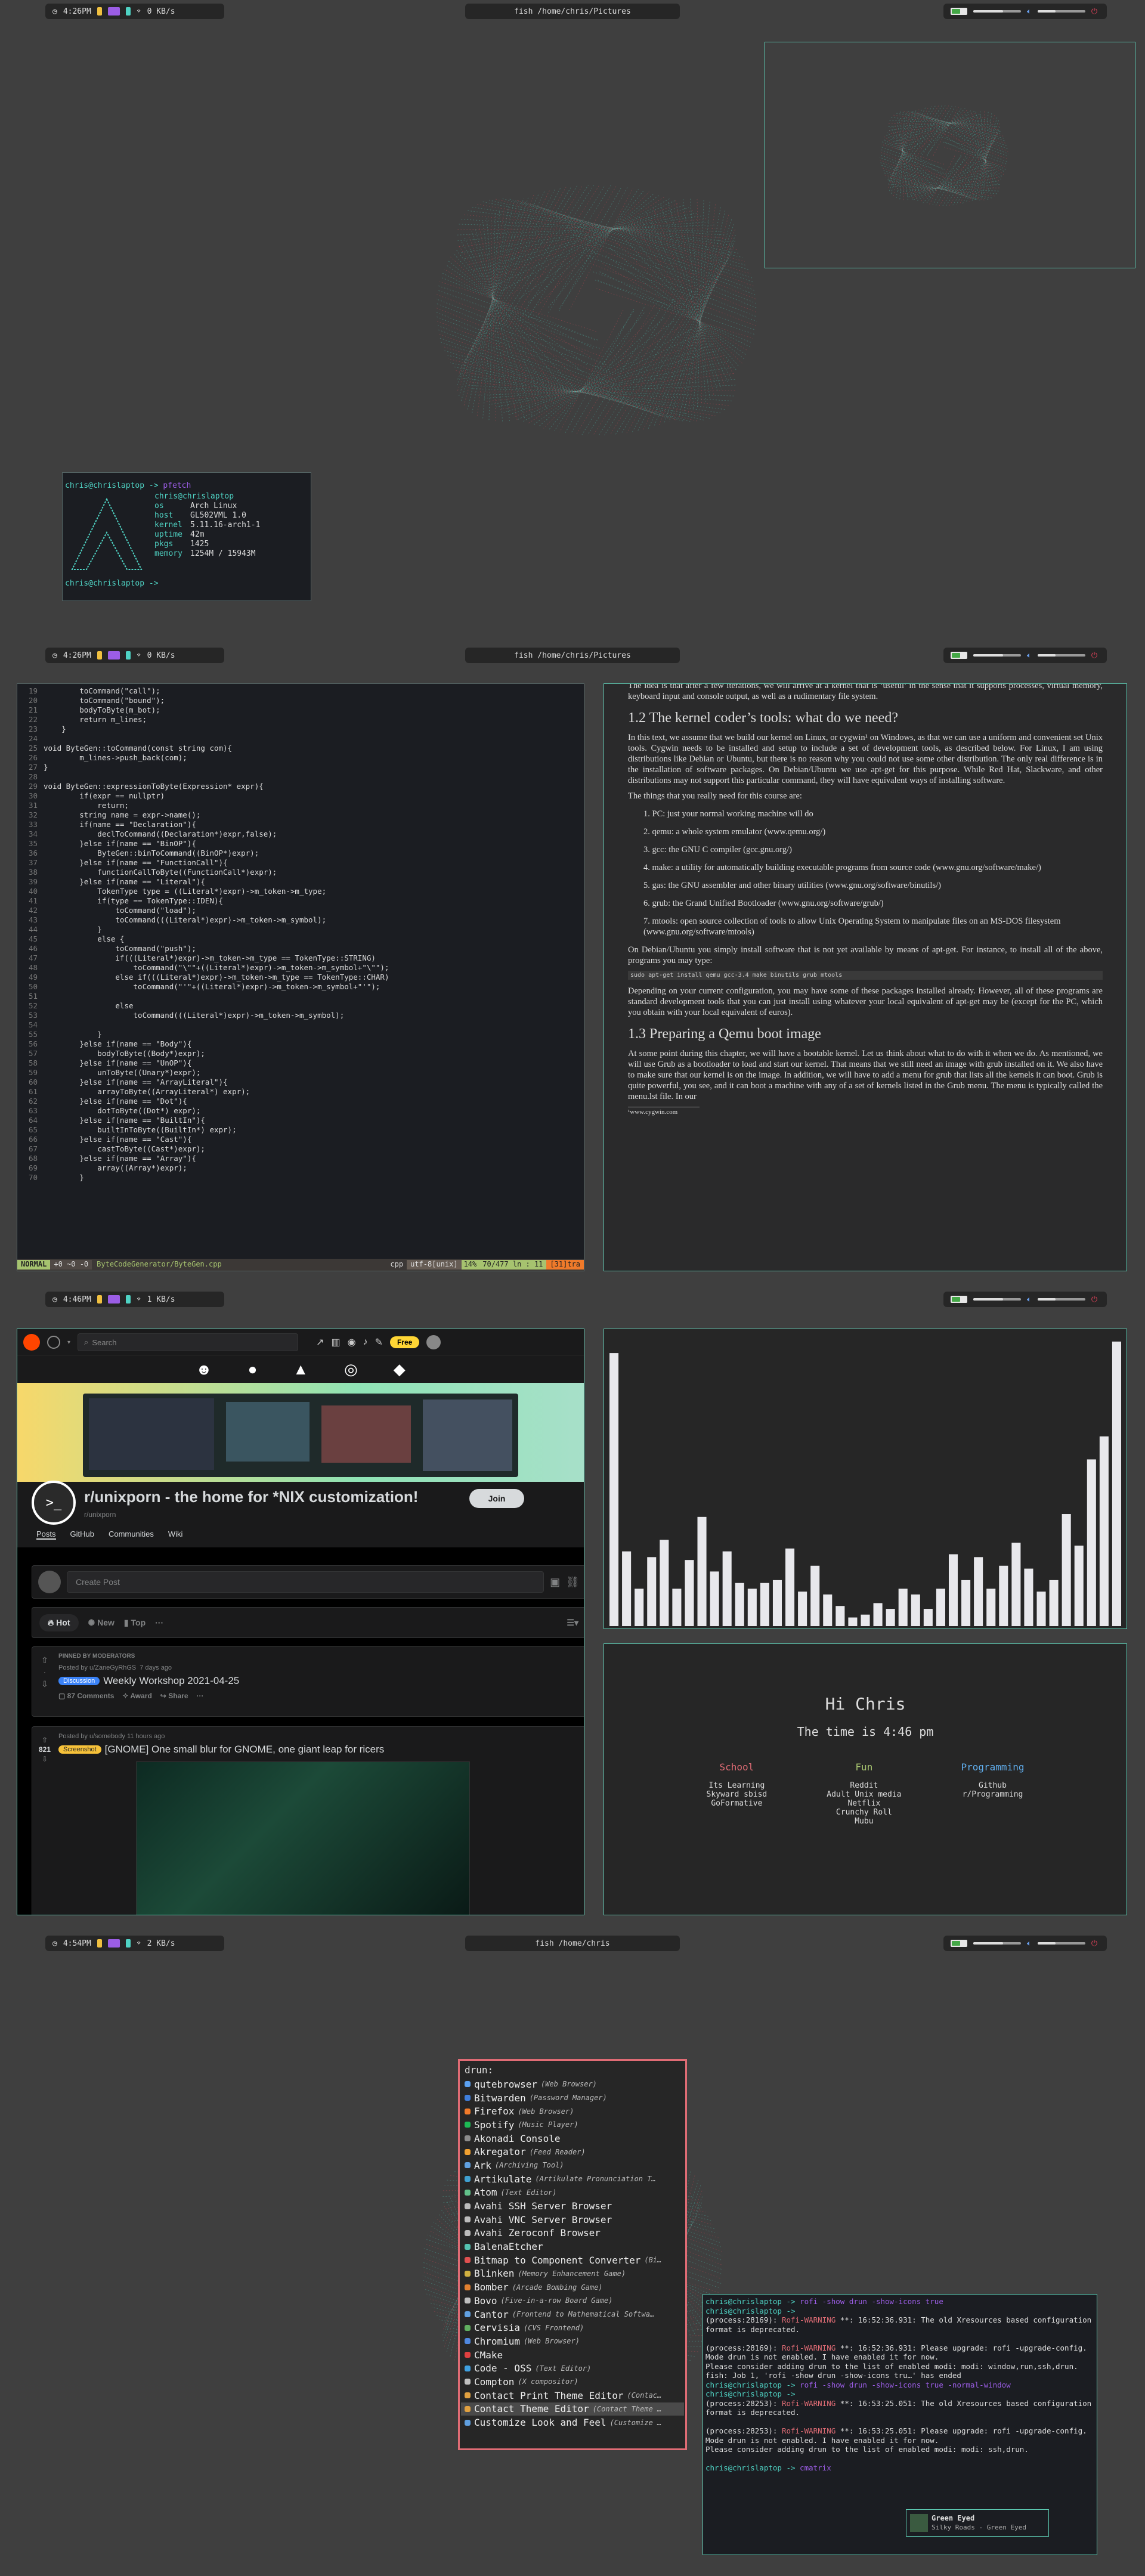 The width and height of the screenshot is (1145, 2576). I want to click on code-line: 32 string name = expr->name();, so click(300, 815).